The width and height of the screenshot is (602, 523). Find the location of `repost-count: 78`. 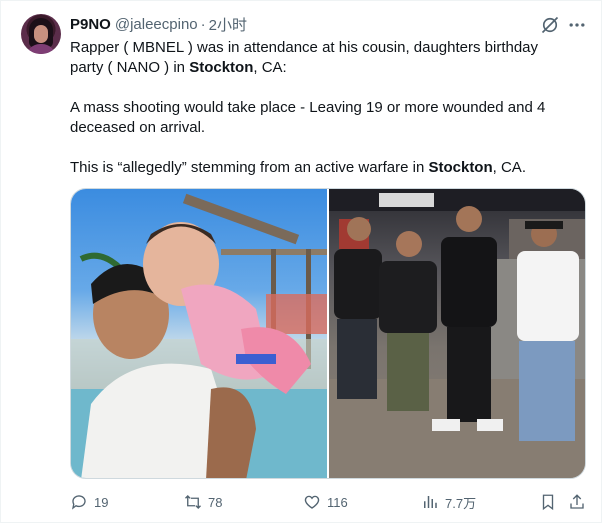

repost-count: 78 is located at coordinates (215, 502).